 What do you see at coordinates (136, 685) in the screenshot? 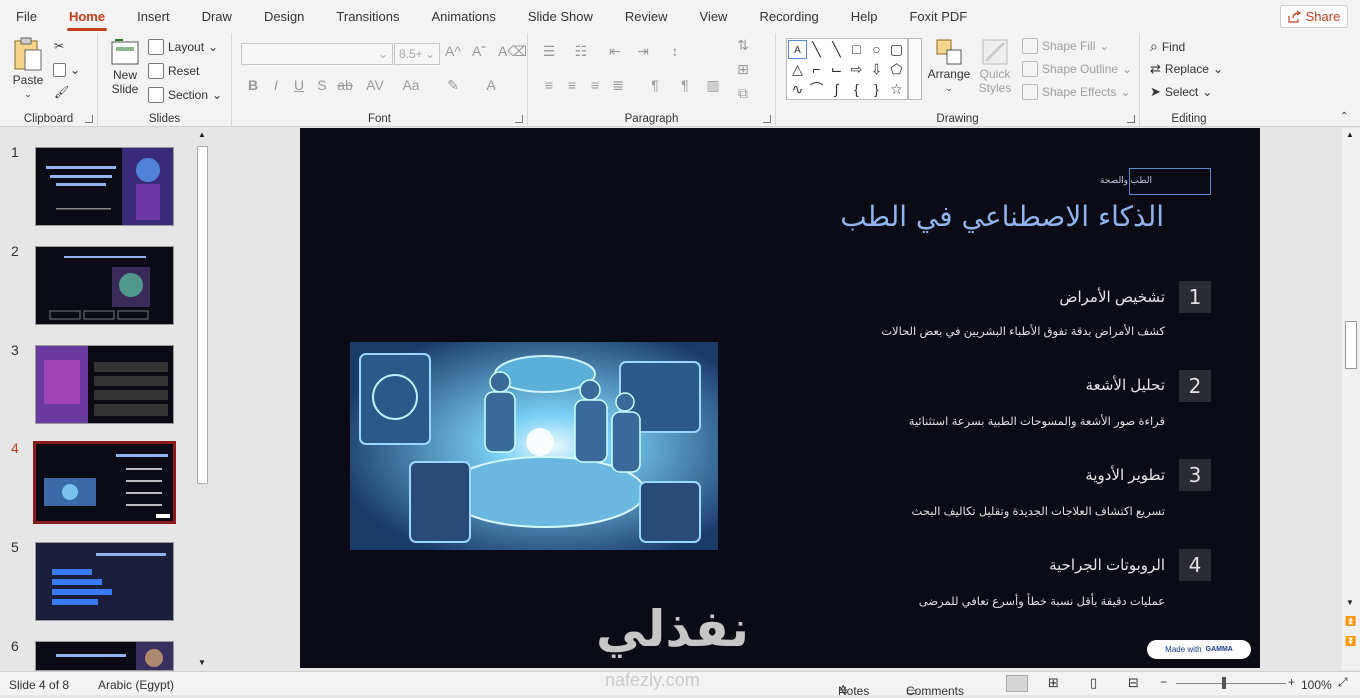
I see `language-indicator: Arabic (Egypt)` at bounding box center [136, 685].